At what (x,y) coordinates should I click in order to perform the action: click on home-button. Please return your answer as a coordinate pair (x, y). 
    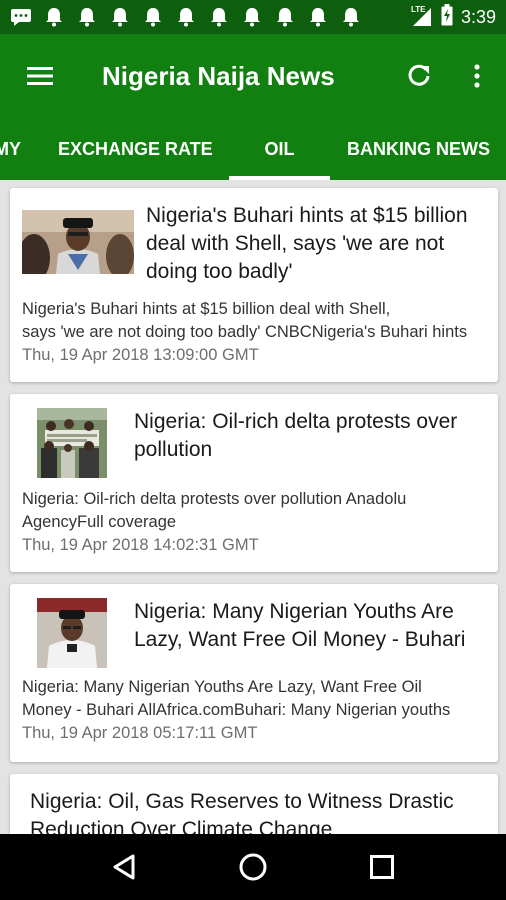
    Looking at the image, I should click on (253, 867).